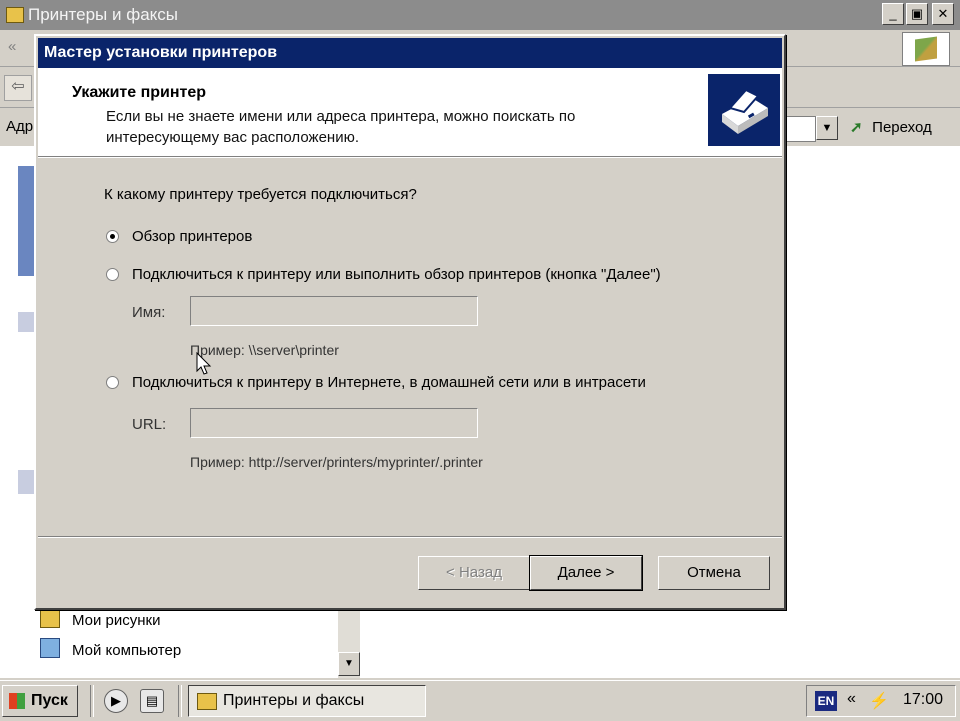  Describe the element at coordinates (161, 52) in the screenshot. I see `dialog-title: Мастер установки принтеров` at that location.